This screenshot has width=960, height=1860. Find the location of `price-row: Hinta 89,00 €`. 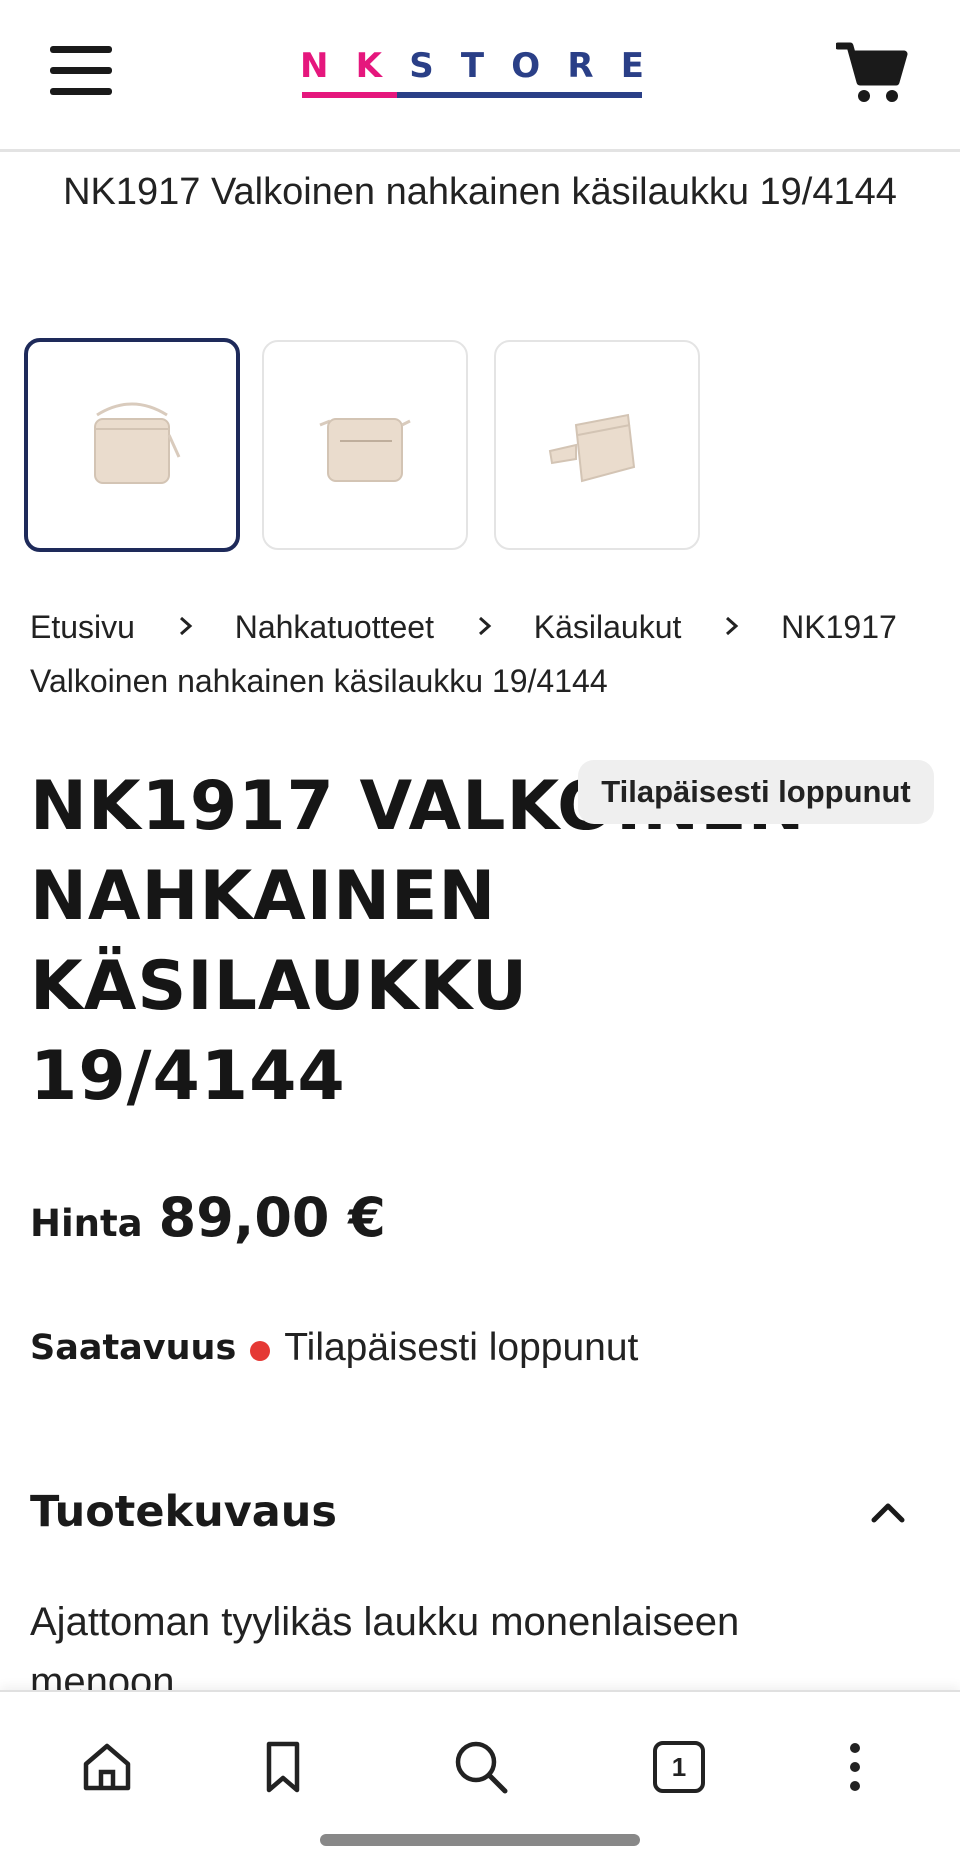

price-row: Hinta 89,00 € is located at coordinates (208, 1217).